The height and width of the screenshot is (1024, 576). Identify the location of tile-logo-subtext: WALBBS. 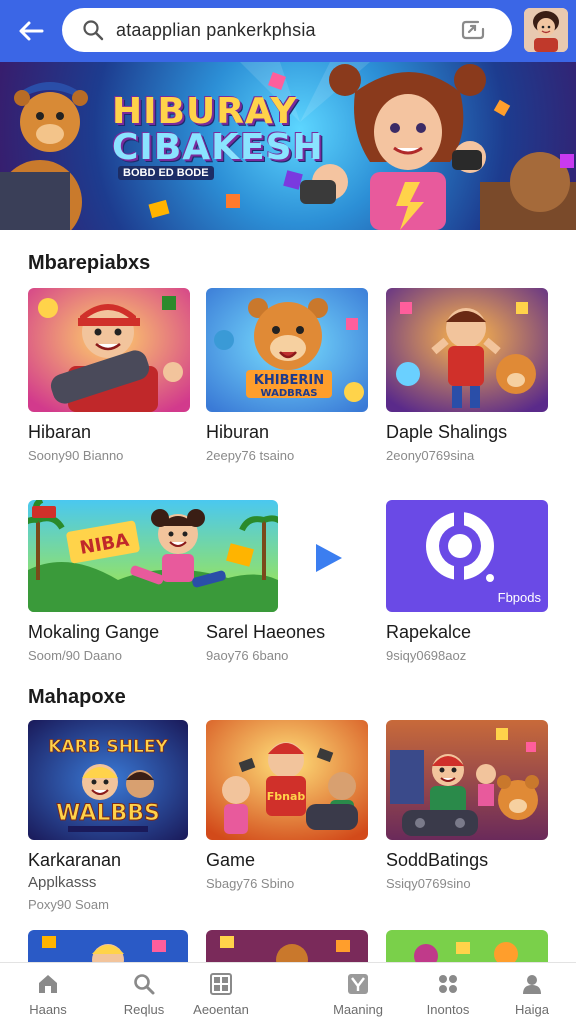
(108, 813).